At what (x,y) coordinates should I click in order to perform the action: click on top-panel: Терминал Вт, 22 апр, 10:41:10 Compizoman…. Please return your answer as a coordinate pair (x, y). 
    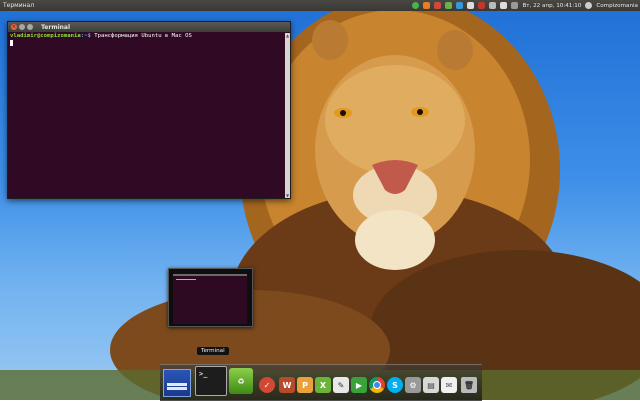
    Looking at the image, I should click on (320, 5).